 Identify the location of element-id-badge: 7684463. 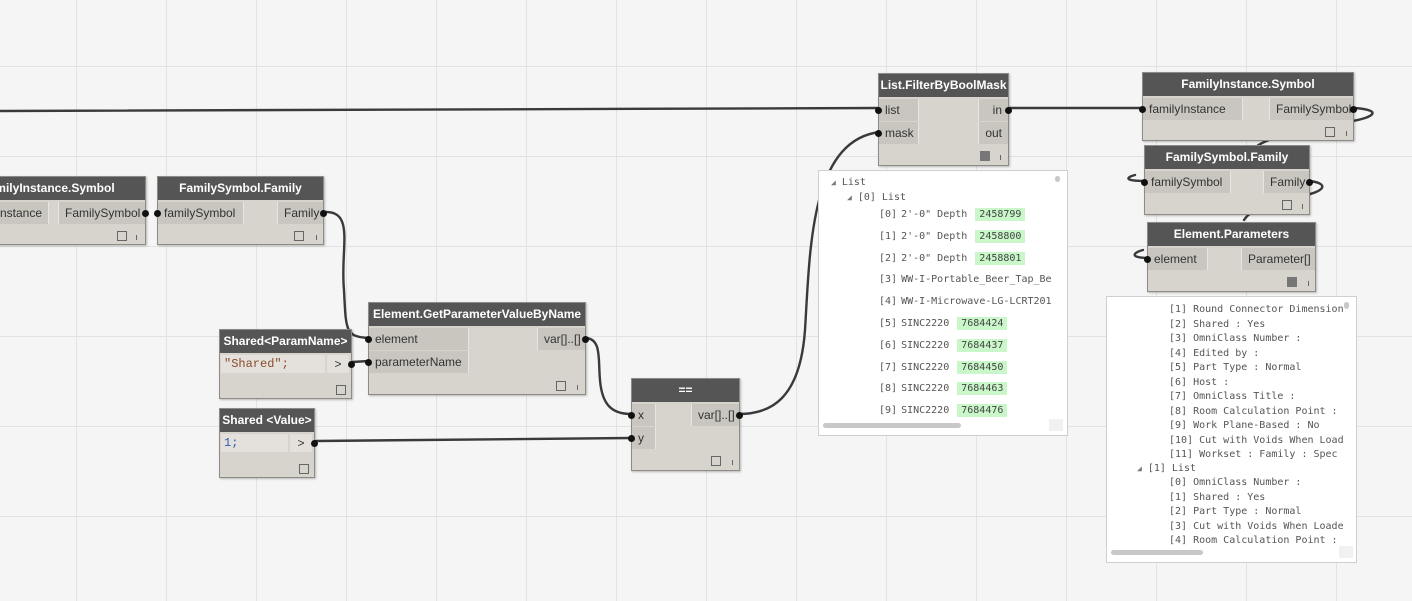
(982, 389).